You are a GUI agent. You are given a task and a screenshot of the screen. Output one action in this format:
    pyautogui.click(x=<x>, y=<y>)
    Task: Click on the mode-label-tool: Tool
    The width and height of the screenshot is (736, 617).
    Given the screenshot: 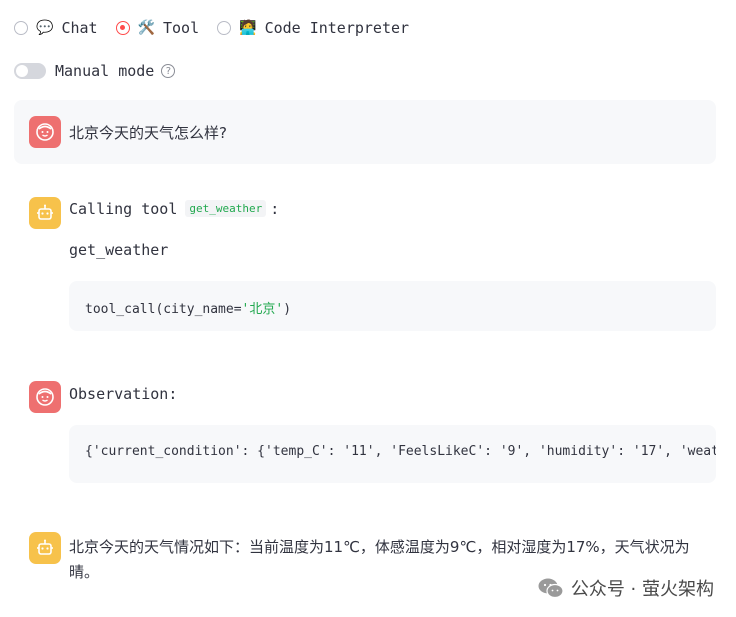 What is the action you would take?
    pyautogui.click(x=181, y=28)
    